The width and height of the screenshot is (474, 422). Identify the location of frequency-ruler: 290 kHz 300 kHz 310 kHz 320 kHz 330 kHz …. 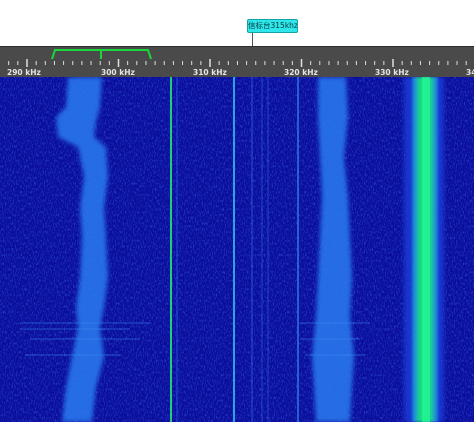
(237, 61).